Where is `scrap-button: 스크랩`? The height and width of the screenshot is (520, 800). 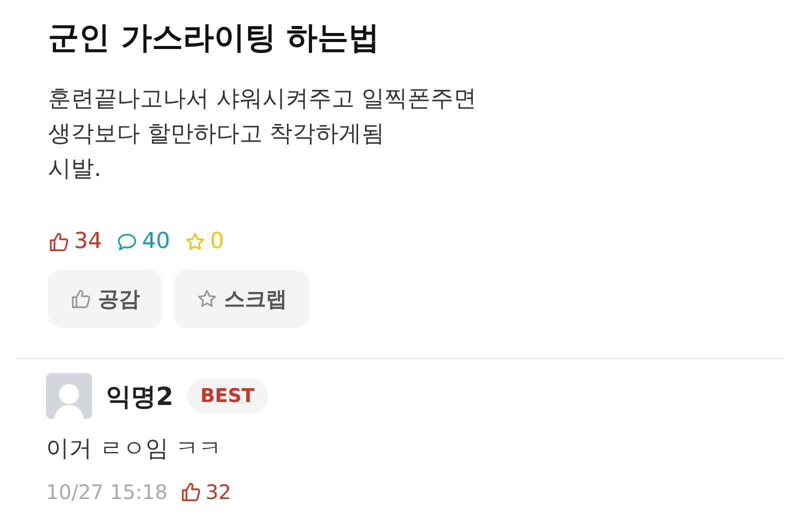 scrap-button: 스크랩 is located at coordinates (241, 299).